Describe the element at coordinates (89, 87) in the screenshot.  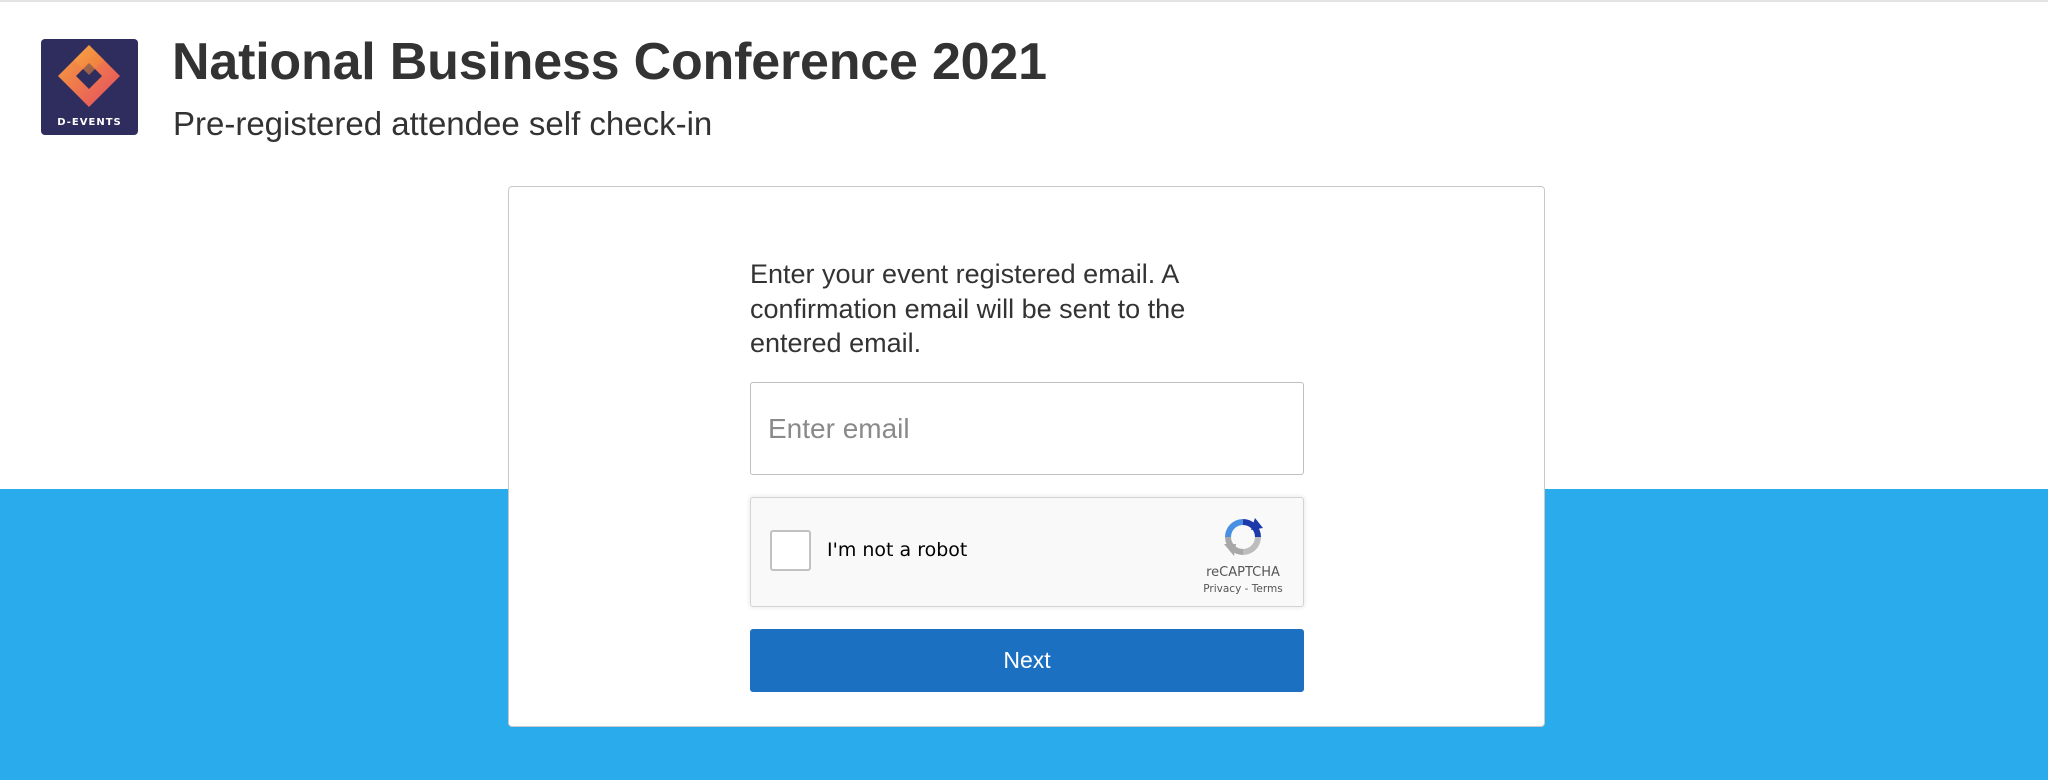
I see `d-events-logo: D-EVENTS` at that location.